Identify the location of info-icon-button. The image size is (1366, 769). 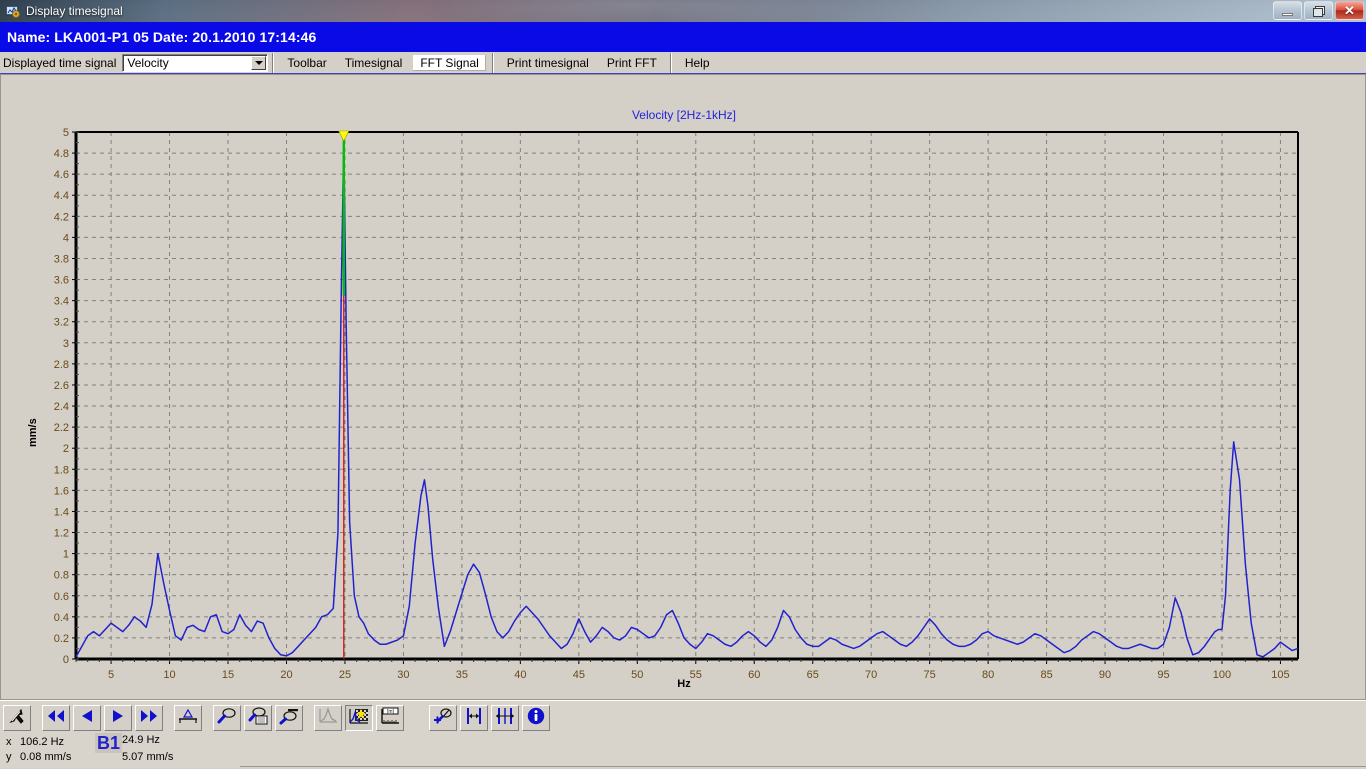
(536, 718).